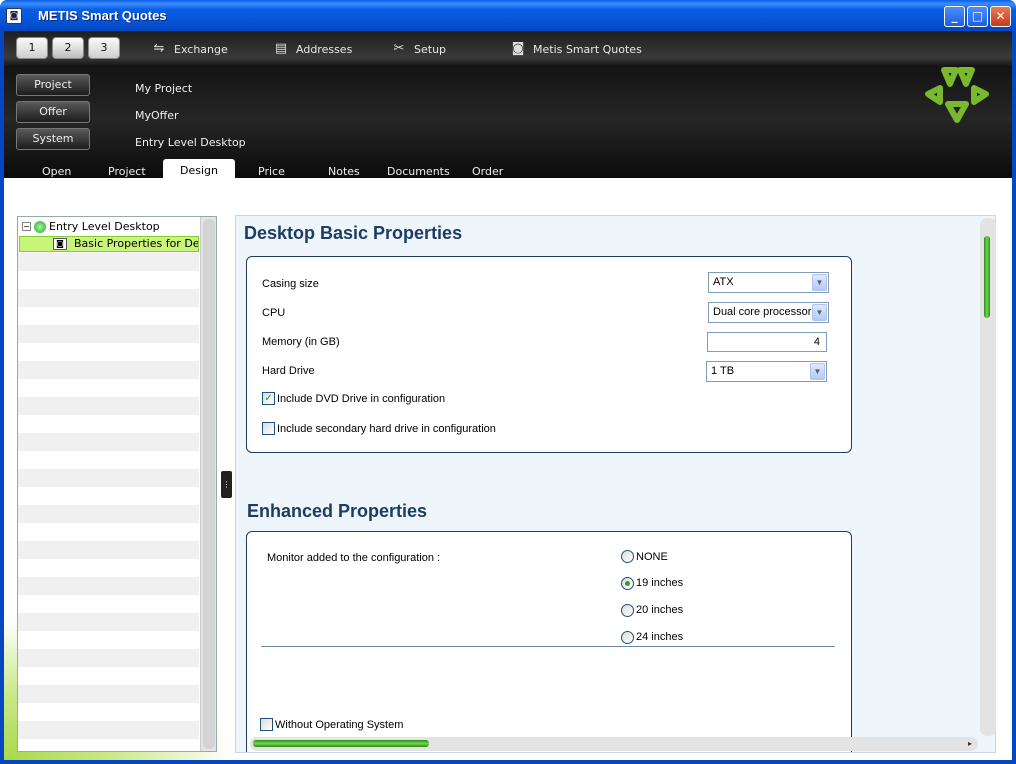 The width and height of the screenshot is (1016, 764). Describe the element at coordinates (361, 399) in the screenshot. I see `dvd-drive-label: Include DVD Drive in configuration` at that location.